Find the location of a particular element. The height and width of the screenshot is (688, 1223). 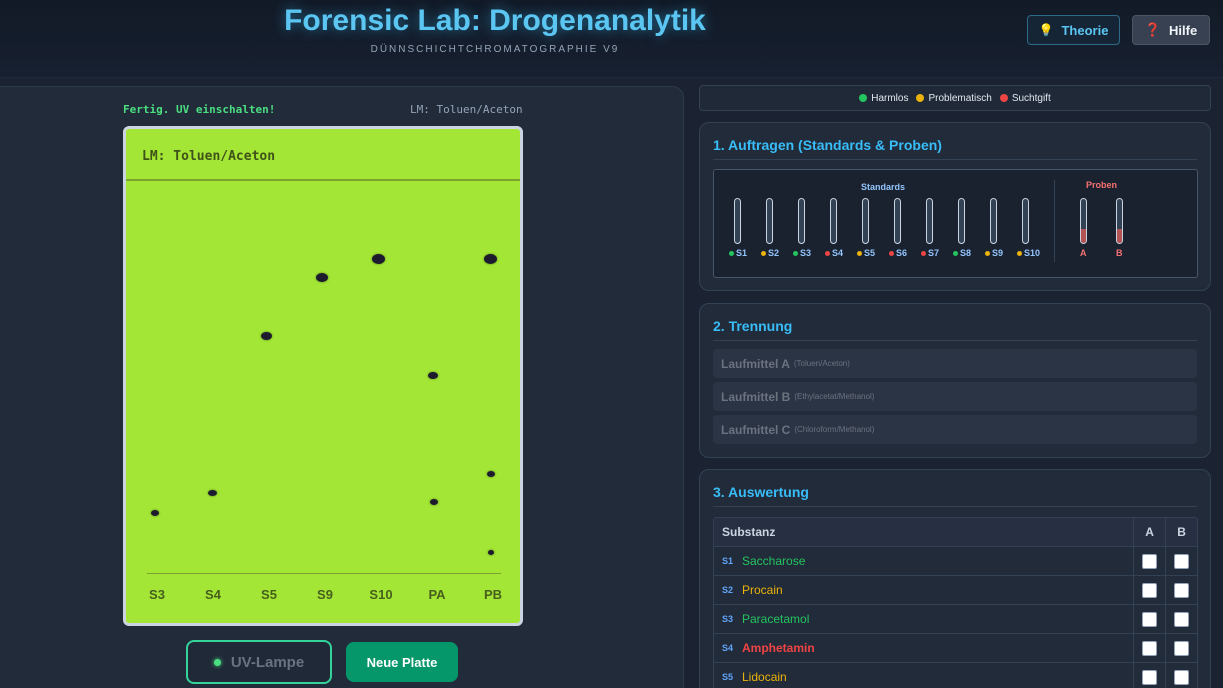

header-substance: Substanz is located at coordinates (749, 532).